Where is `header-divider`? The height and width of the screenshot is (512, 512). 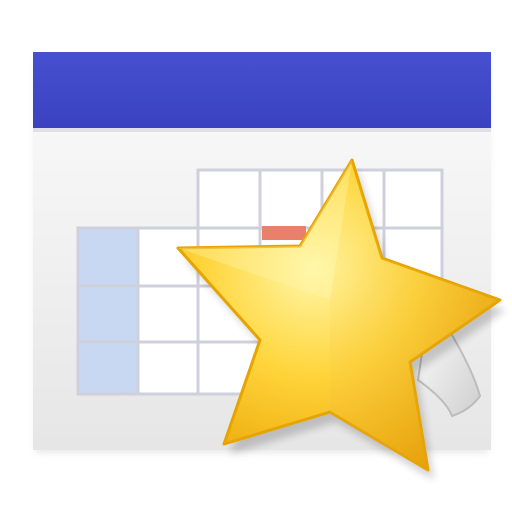
header-divider is located at coordinates (262, 130).